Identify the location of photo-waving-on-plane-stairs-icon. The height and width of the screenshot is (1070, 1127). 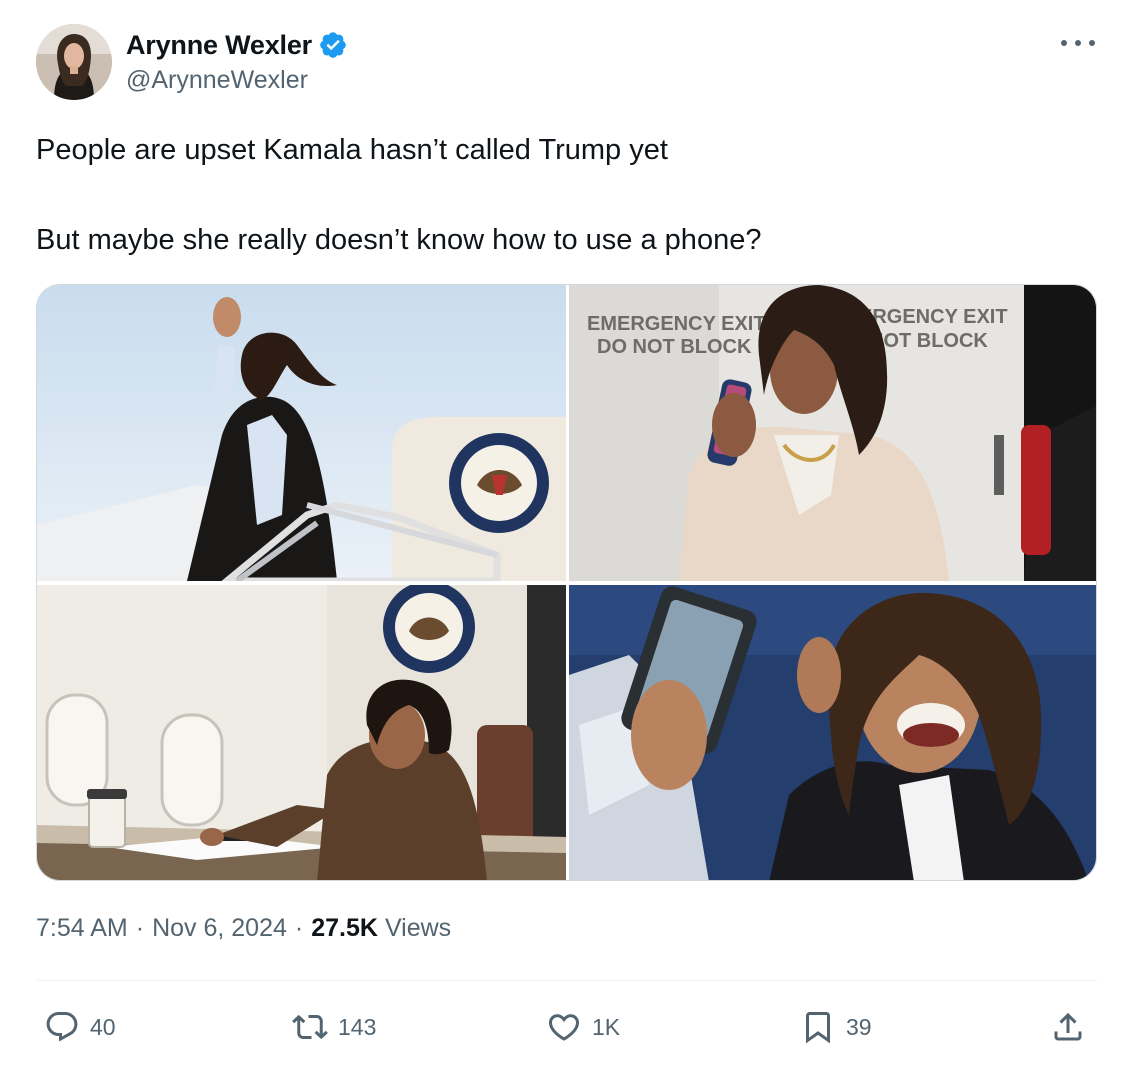
(301, 433).